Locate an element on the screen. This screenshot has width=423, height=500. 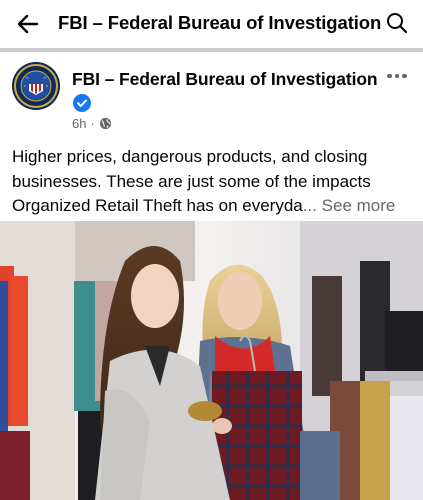
verified-badge-icon is located at coordinates (82, 103).